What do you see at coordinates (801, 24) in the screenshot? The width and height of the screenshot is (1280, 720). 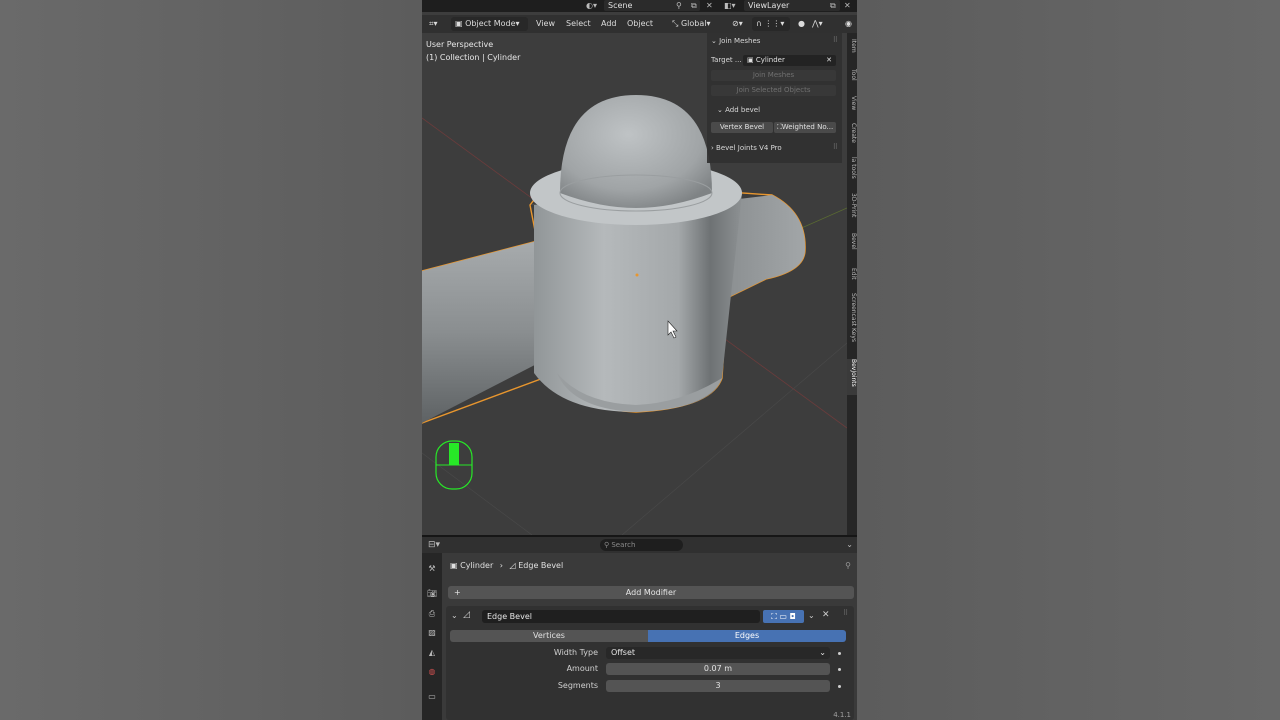 I see `proportional-edit-icon: ●` at bounding box center [801, 24].